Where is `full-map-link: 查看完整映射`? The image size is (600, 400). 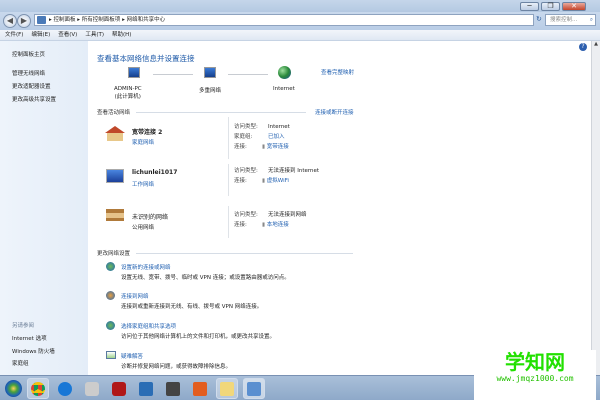
full-map-link: 查看完整映射 is located at coordinates (337, 72).